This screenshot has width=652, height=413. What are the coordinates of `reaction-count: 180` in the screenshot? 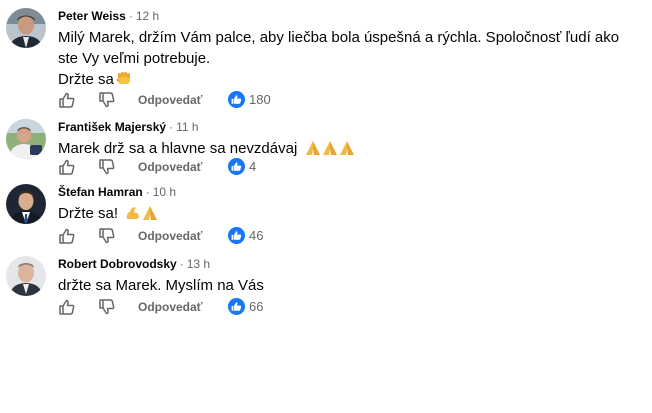 It's located at (260, 99).